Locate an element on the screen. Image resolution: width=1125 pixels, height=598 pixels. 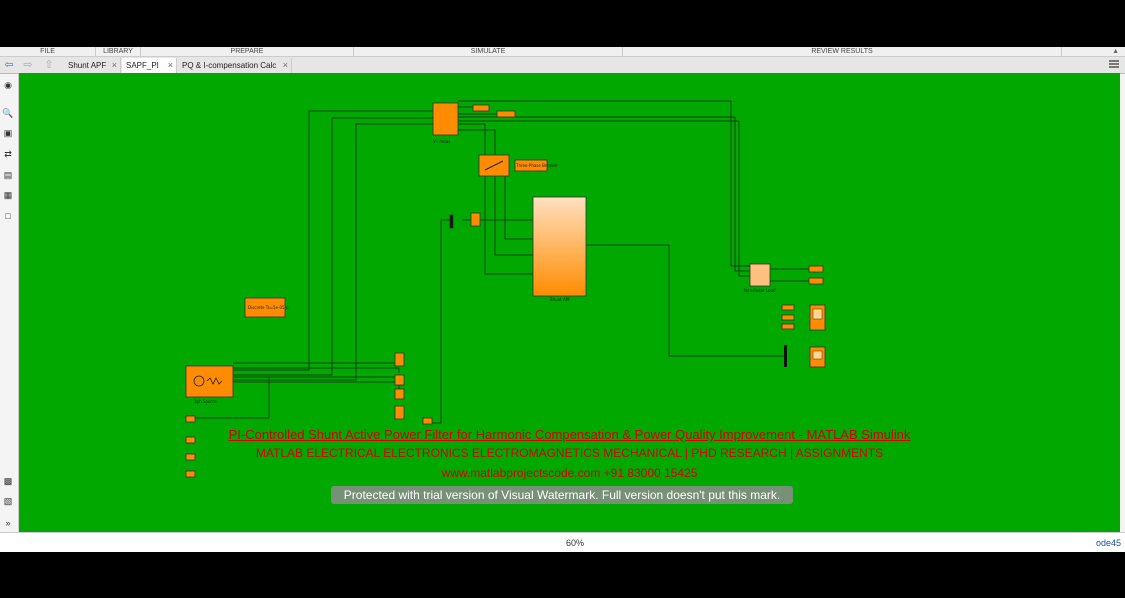
shunt-apf-block is located at coordinates (559, 246).